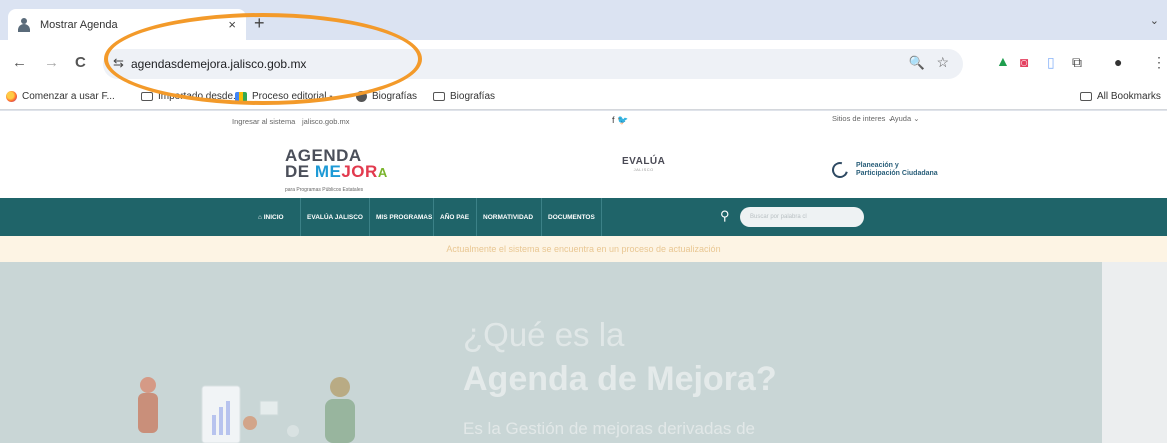  Describe the element at coordinates (1154, 20) in the screenshot. I see `chevron-down-icon: ⌄` at that location.